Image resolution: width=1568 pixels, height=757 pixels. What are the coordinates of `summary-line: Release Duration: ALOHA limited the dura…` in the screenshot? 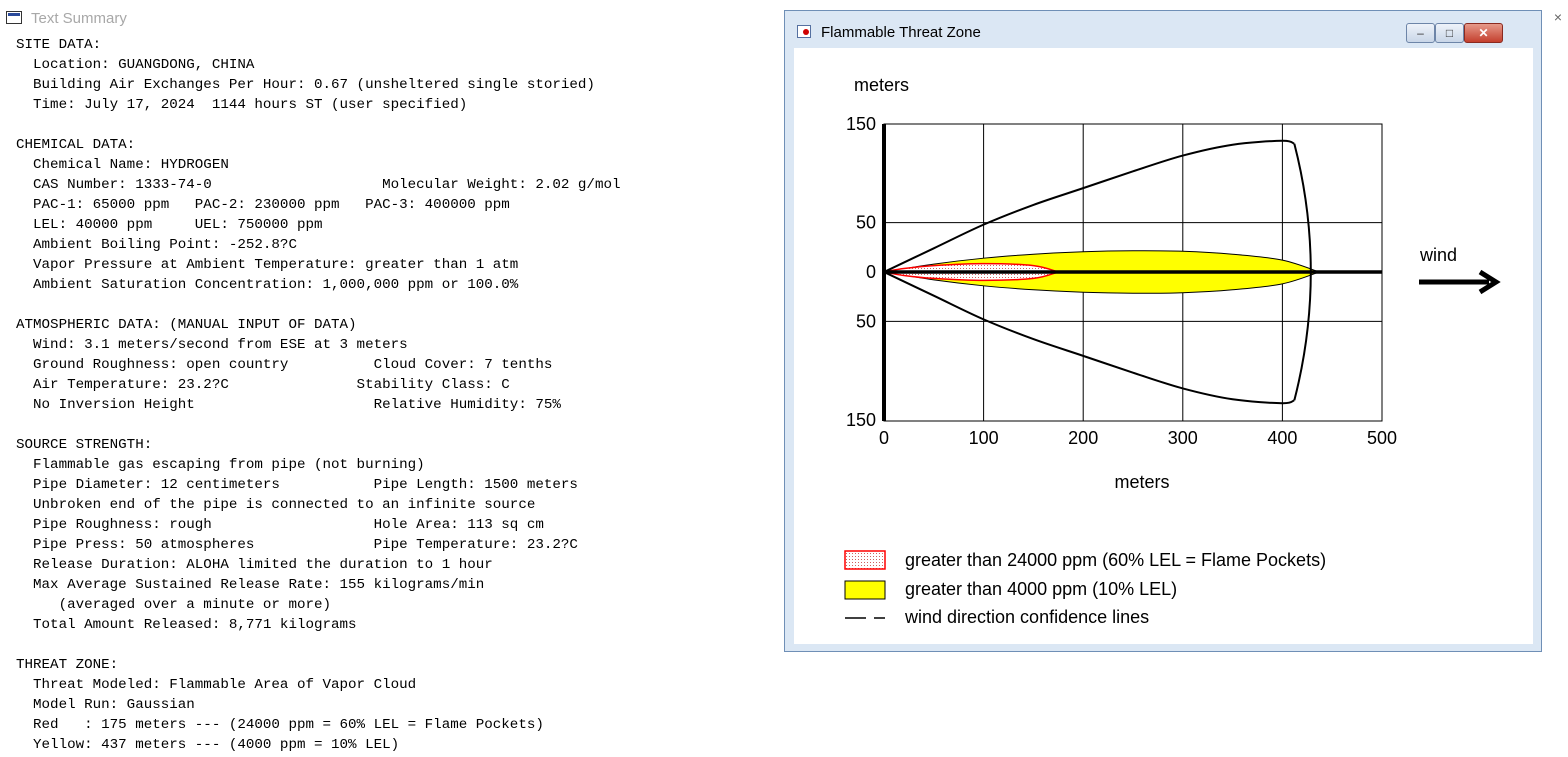 It's located at (254, 565).